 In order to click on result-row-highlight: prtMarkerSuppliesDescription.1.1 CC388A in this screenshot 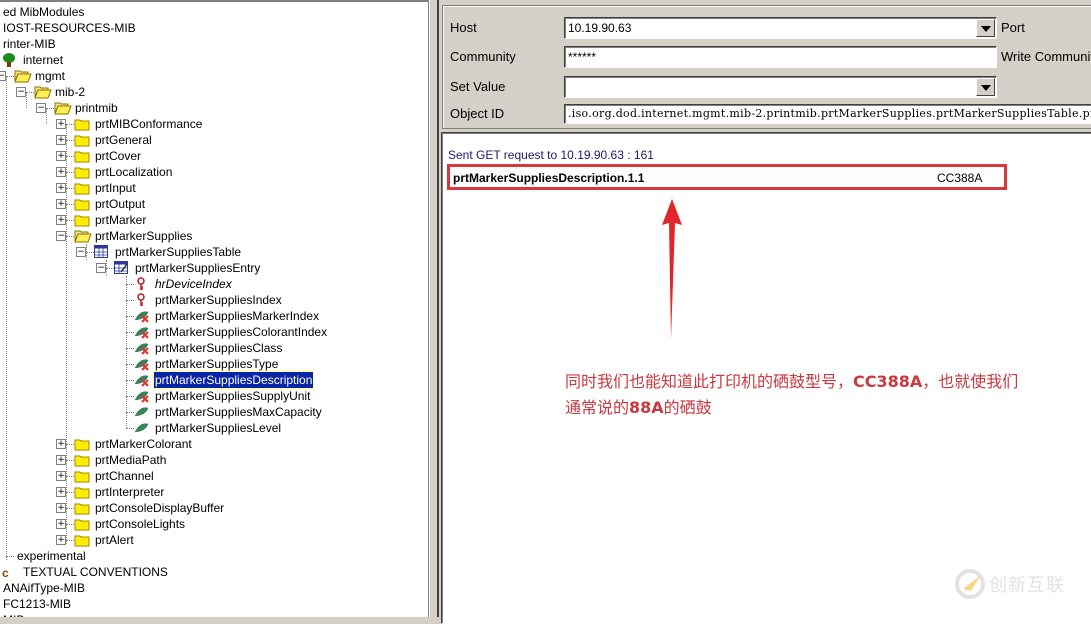, I will do `click(727, 177)`.